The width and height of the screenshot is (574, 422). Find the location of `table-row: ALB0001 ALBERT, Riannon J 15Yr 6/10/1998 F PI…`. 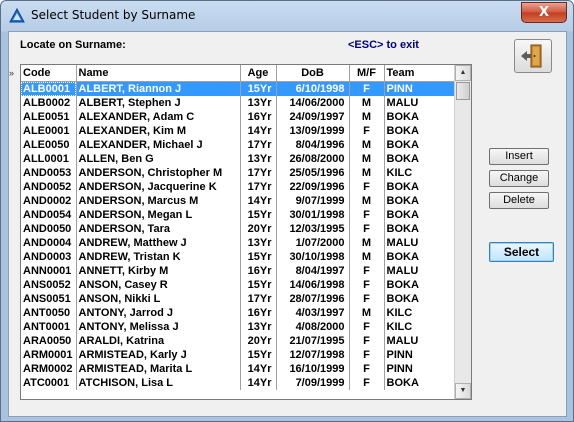

table-row: ALB0001 ALBERT, Riannon J 15Yr 6/10/1998 F PI… is located at coordinates (238, 88).